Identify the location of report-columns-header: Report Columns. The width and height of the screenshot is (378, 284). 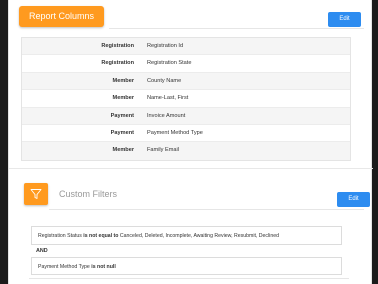
(61, 16).